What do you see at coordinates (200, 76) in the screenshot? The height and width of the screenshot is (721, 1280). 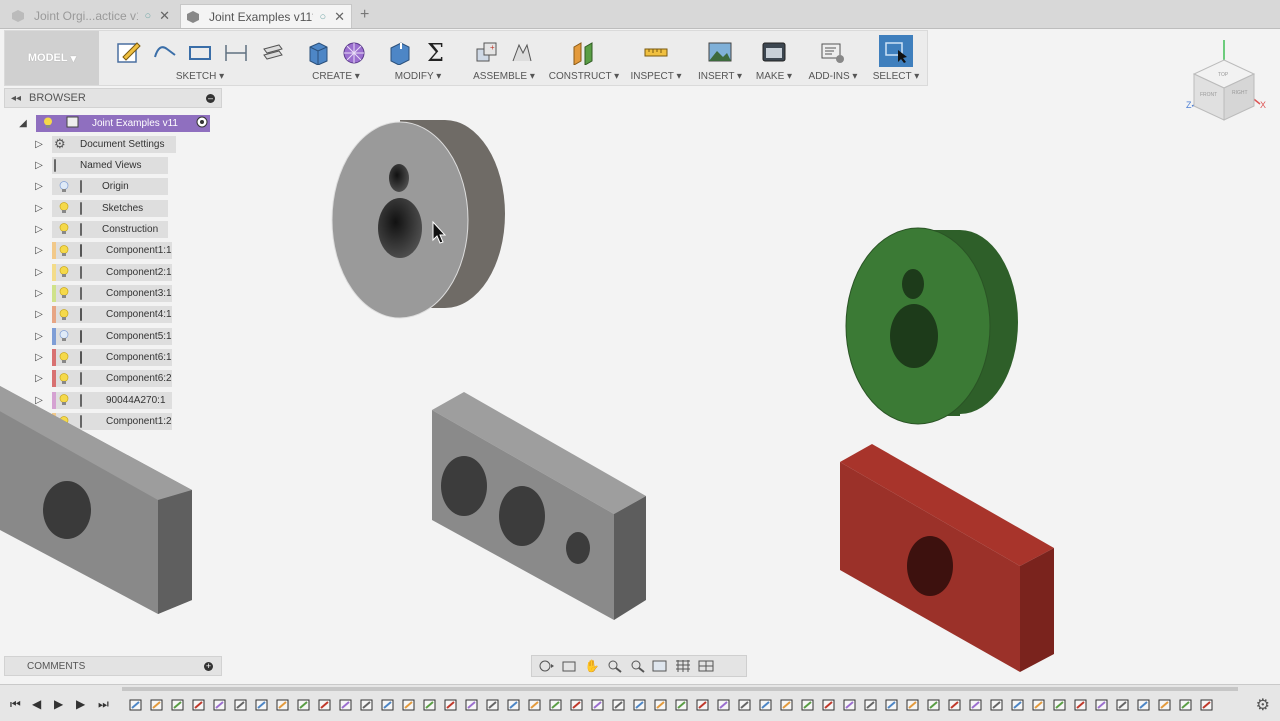 I see `sketch-menu: SKETCH ▾` at bounding box center [200, 76].